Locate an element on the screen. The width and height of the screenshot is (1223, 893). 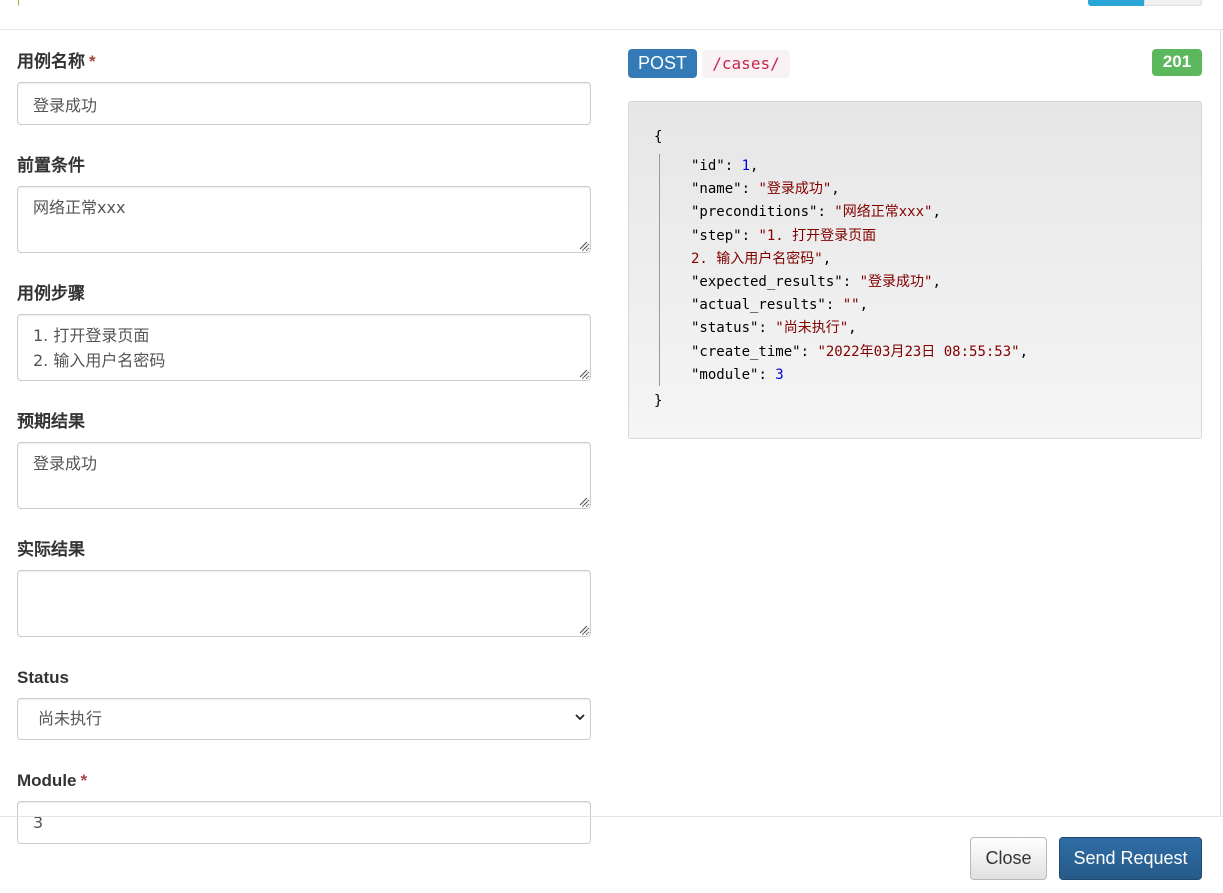
json-line: "preconditions": "网络正常xxx", is located at coordinates (859, 212).